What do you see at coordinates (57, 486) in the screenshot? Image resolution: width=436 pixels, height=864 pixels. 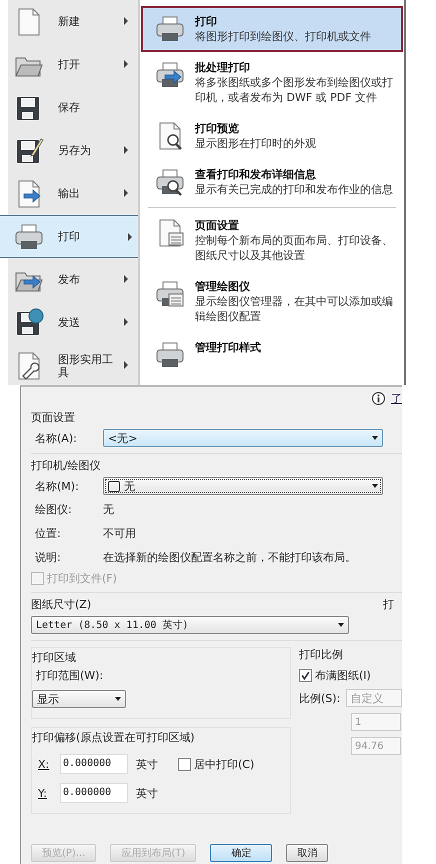 I see `field-label: 名称(M):` at bounding box center [57, 486].